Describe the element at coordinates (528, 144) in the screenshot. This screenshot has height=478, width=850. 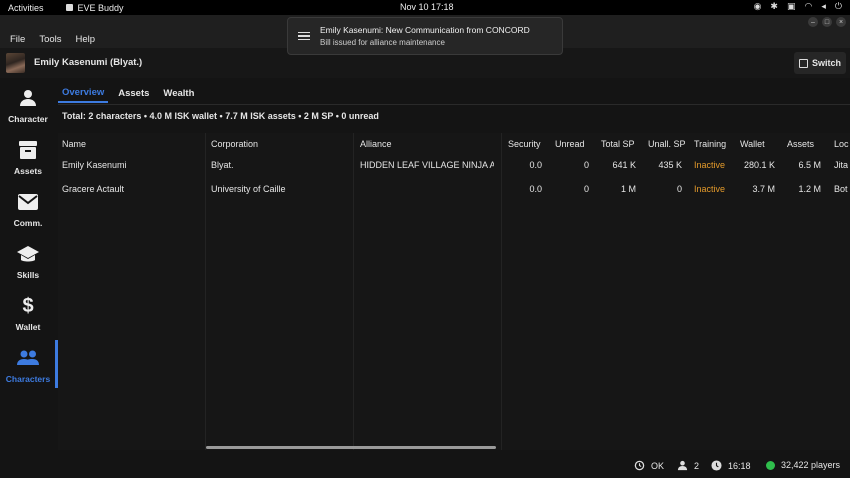
I see `header-security: Security` at that location.